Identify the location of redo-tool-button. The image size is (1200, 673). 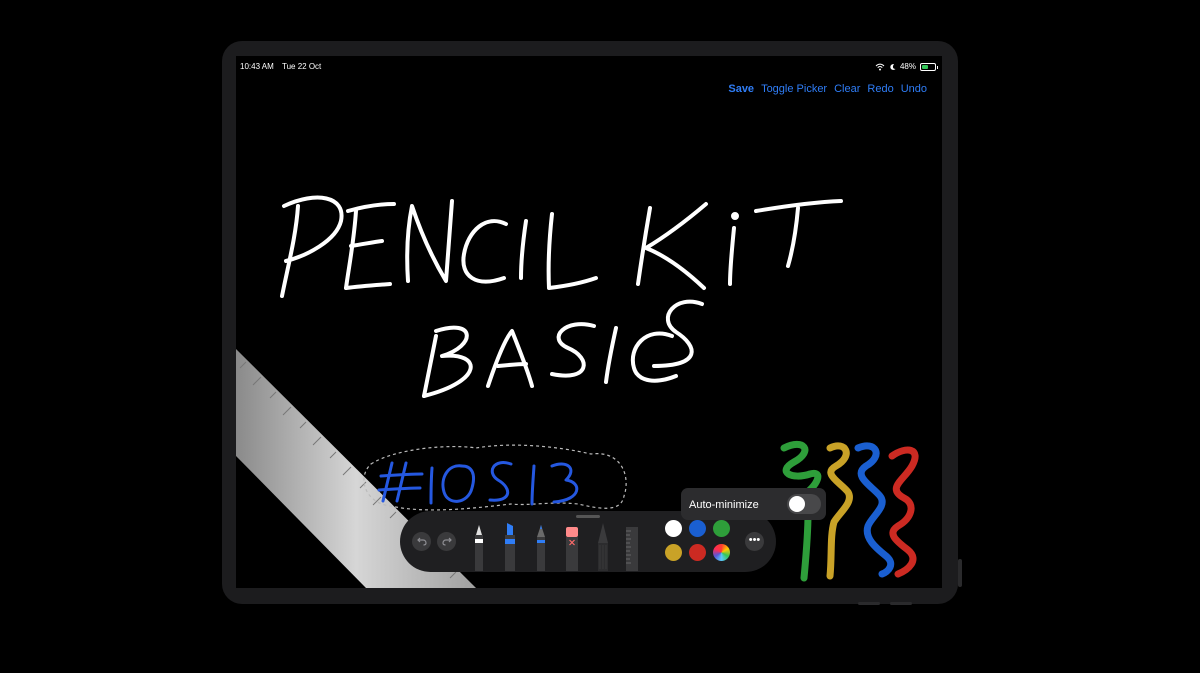
(446, 541).